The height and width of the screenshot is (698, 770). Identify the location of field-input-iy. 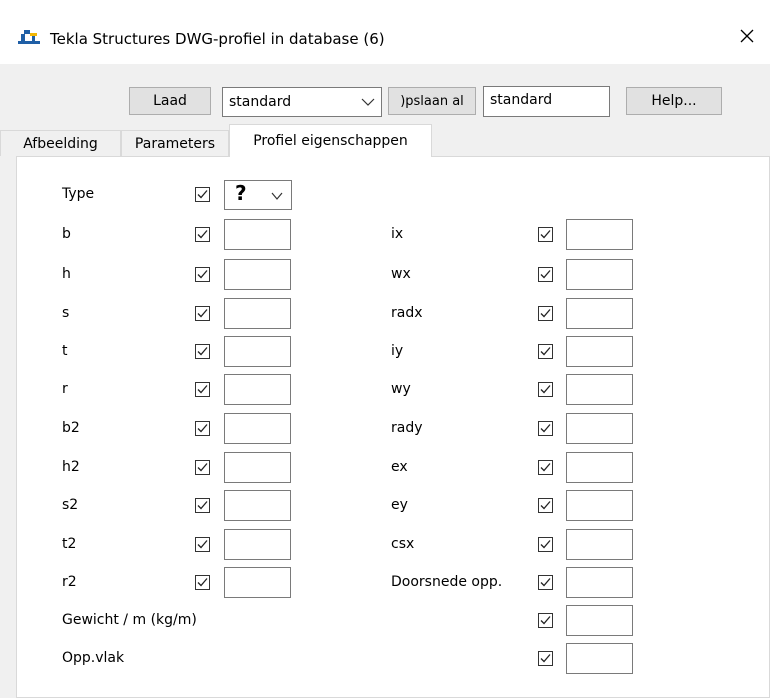
(599, 351).